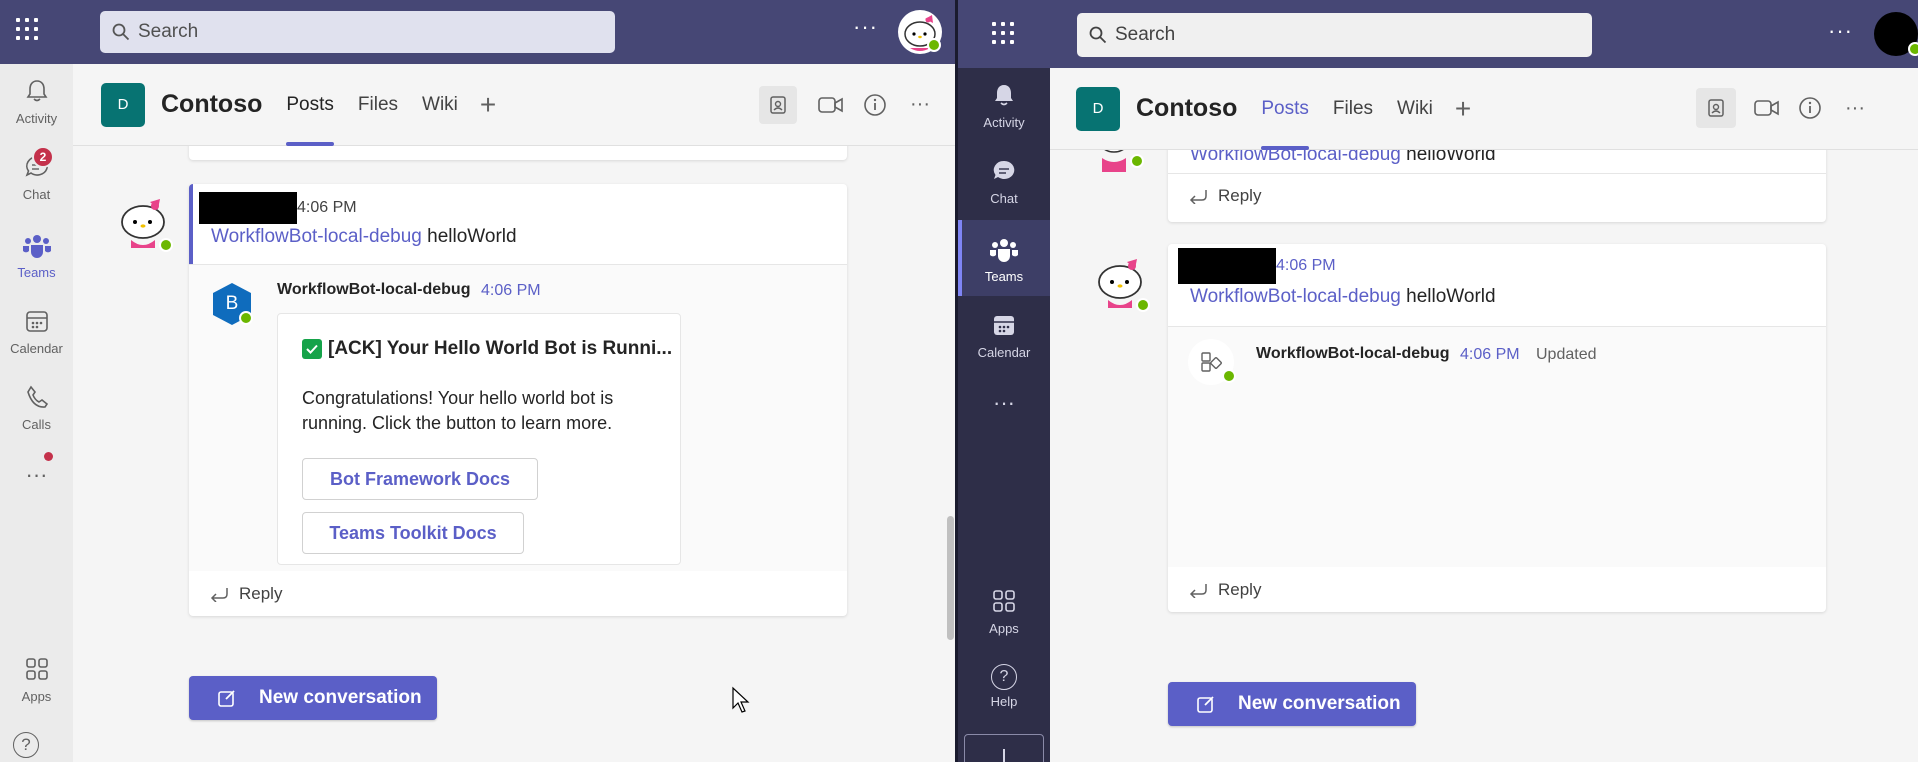 This screenshot has width=1918, height=762. I want to click on rail-calendar-label: Calendar, so click(1004, 352).